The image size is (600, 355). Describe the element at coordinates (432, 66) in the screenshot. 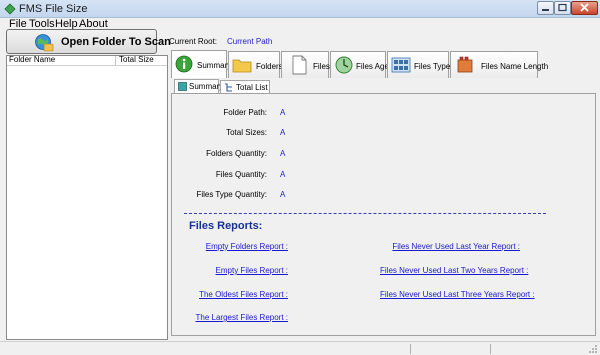

I see `tab-files-type-label: Files Type` at that location.